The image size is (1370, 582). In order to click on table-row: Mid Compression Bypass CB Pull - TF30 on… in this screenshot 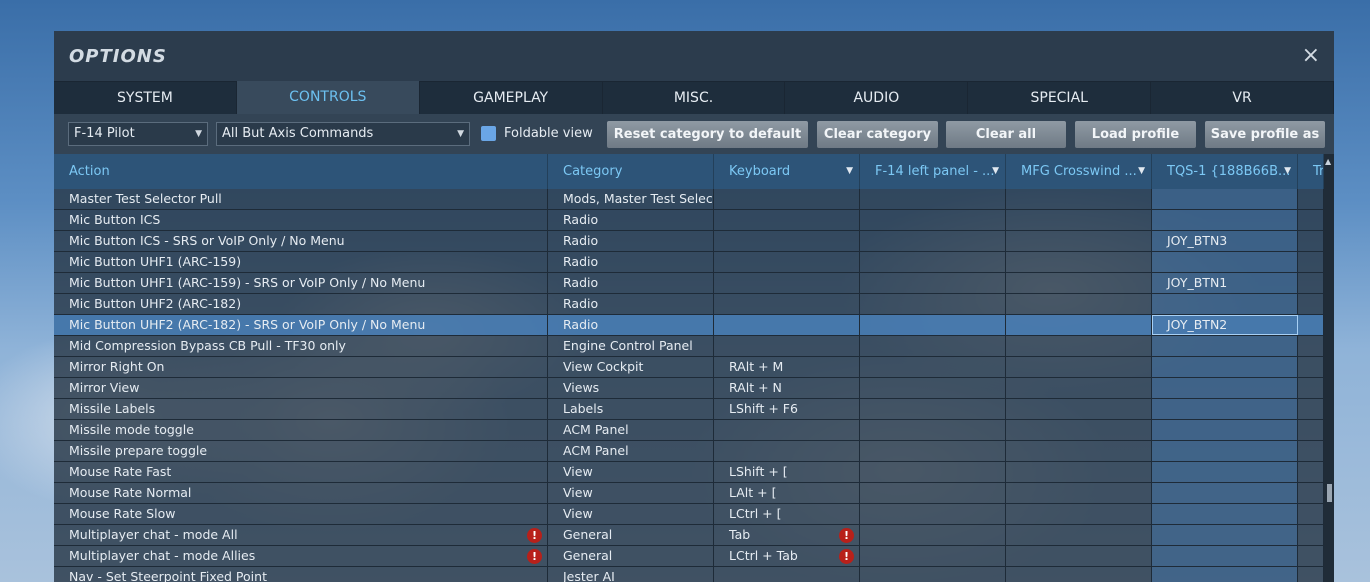, I will do `click(689, 346)`.